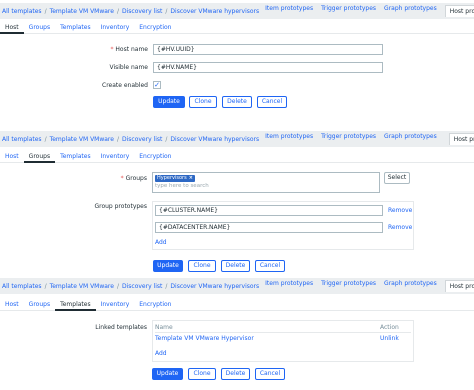 This screenshot has width=474, height=390. I want to click on groups-label-text: Groups, so click(136, 178).